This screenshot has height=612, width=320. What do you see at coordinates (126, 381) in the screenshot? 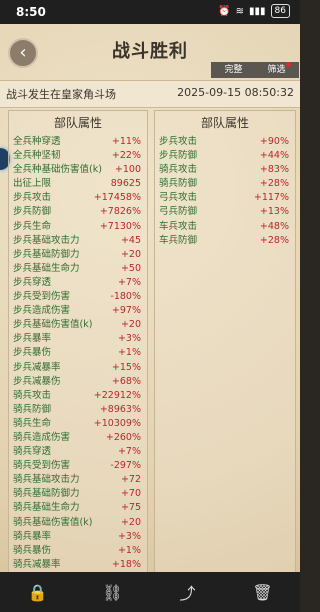
I see `attribute-value: +68%` at bounding box center [126, 381].